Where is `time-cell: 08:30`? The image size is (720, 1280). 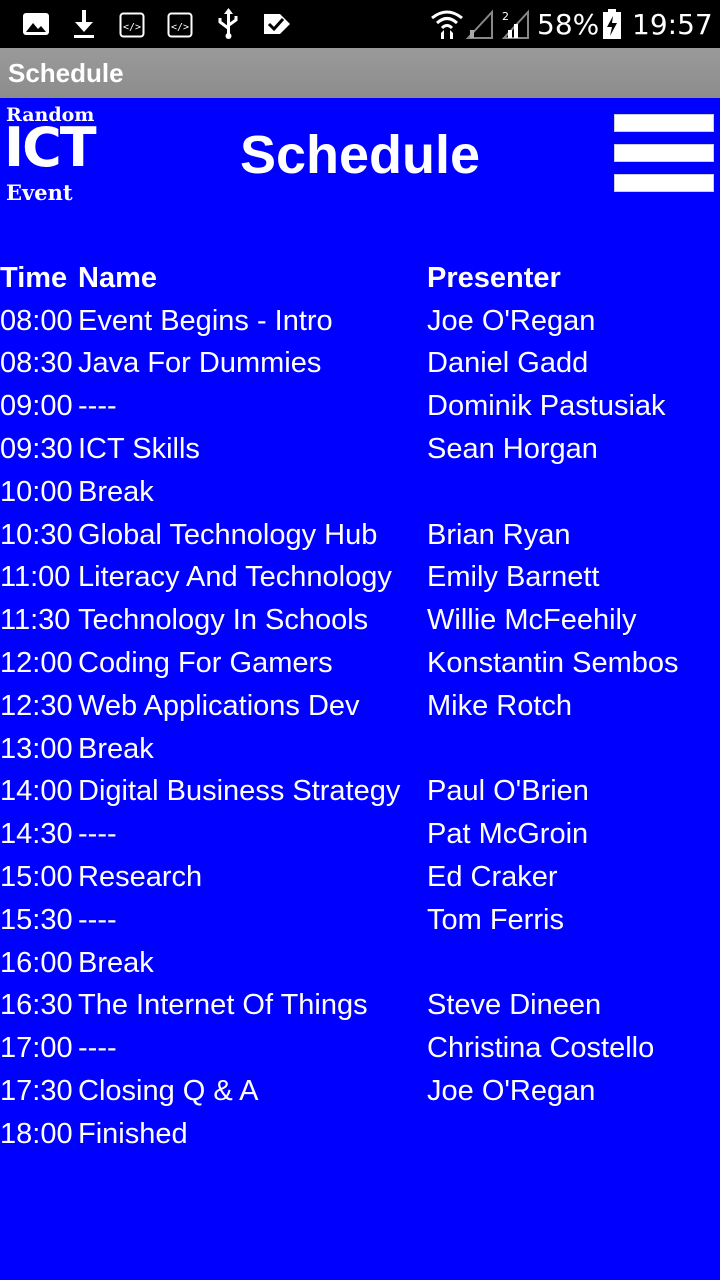 time-cell: 08:30 is located at coordinates (36, 363).